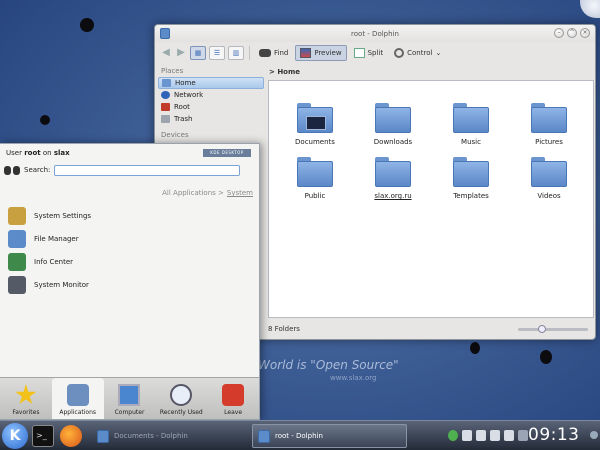 The image size is (600, 450). I want to click on folder-label: Music, so click(471, 142).